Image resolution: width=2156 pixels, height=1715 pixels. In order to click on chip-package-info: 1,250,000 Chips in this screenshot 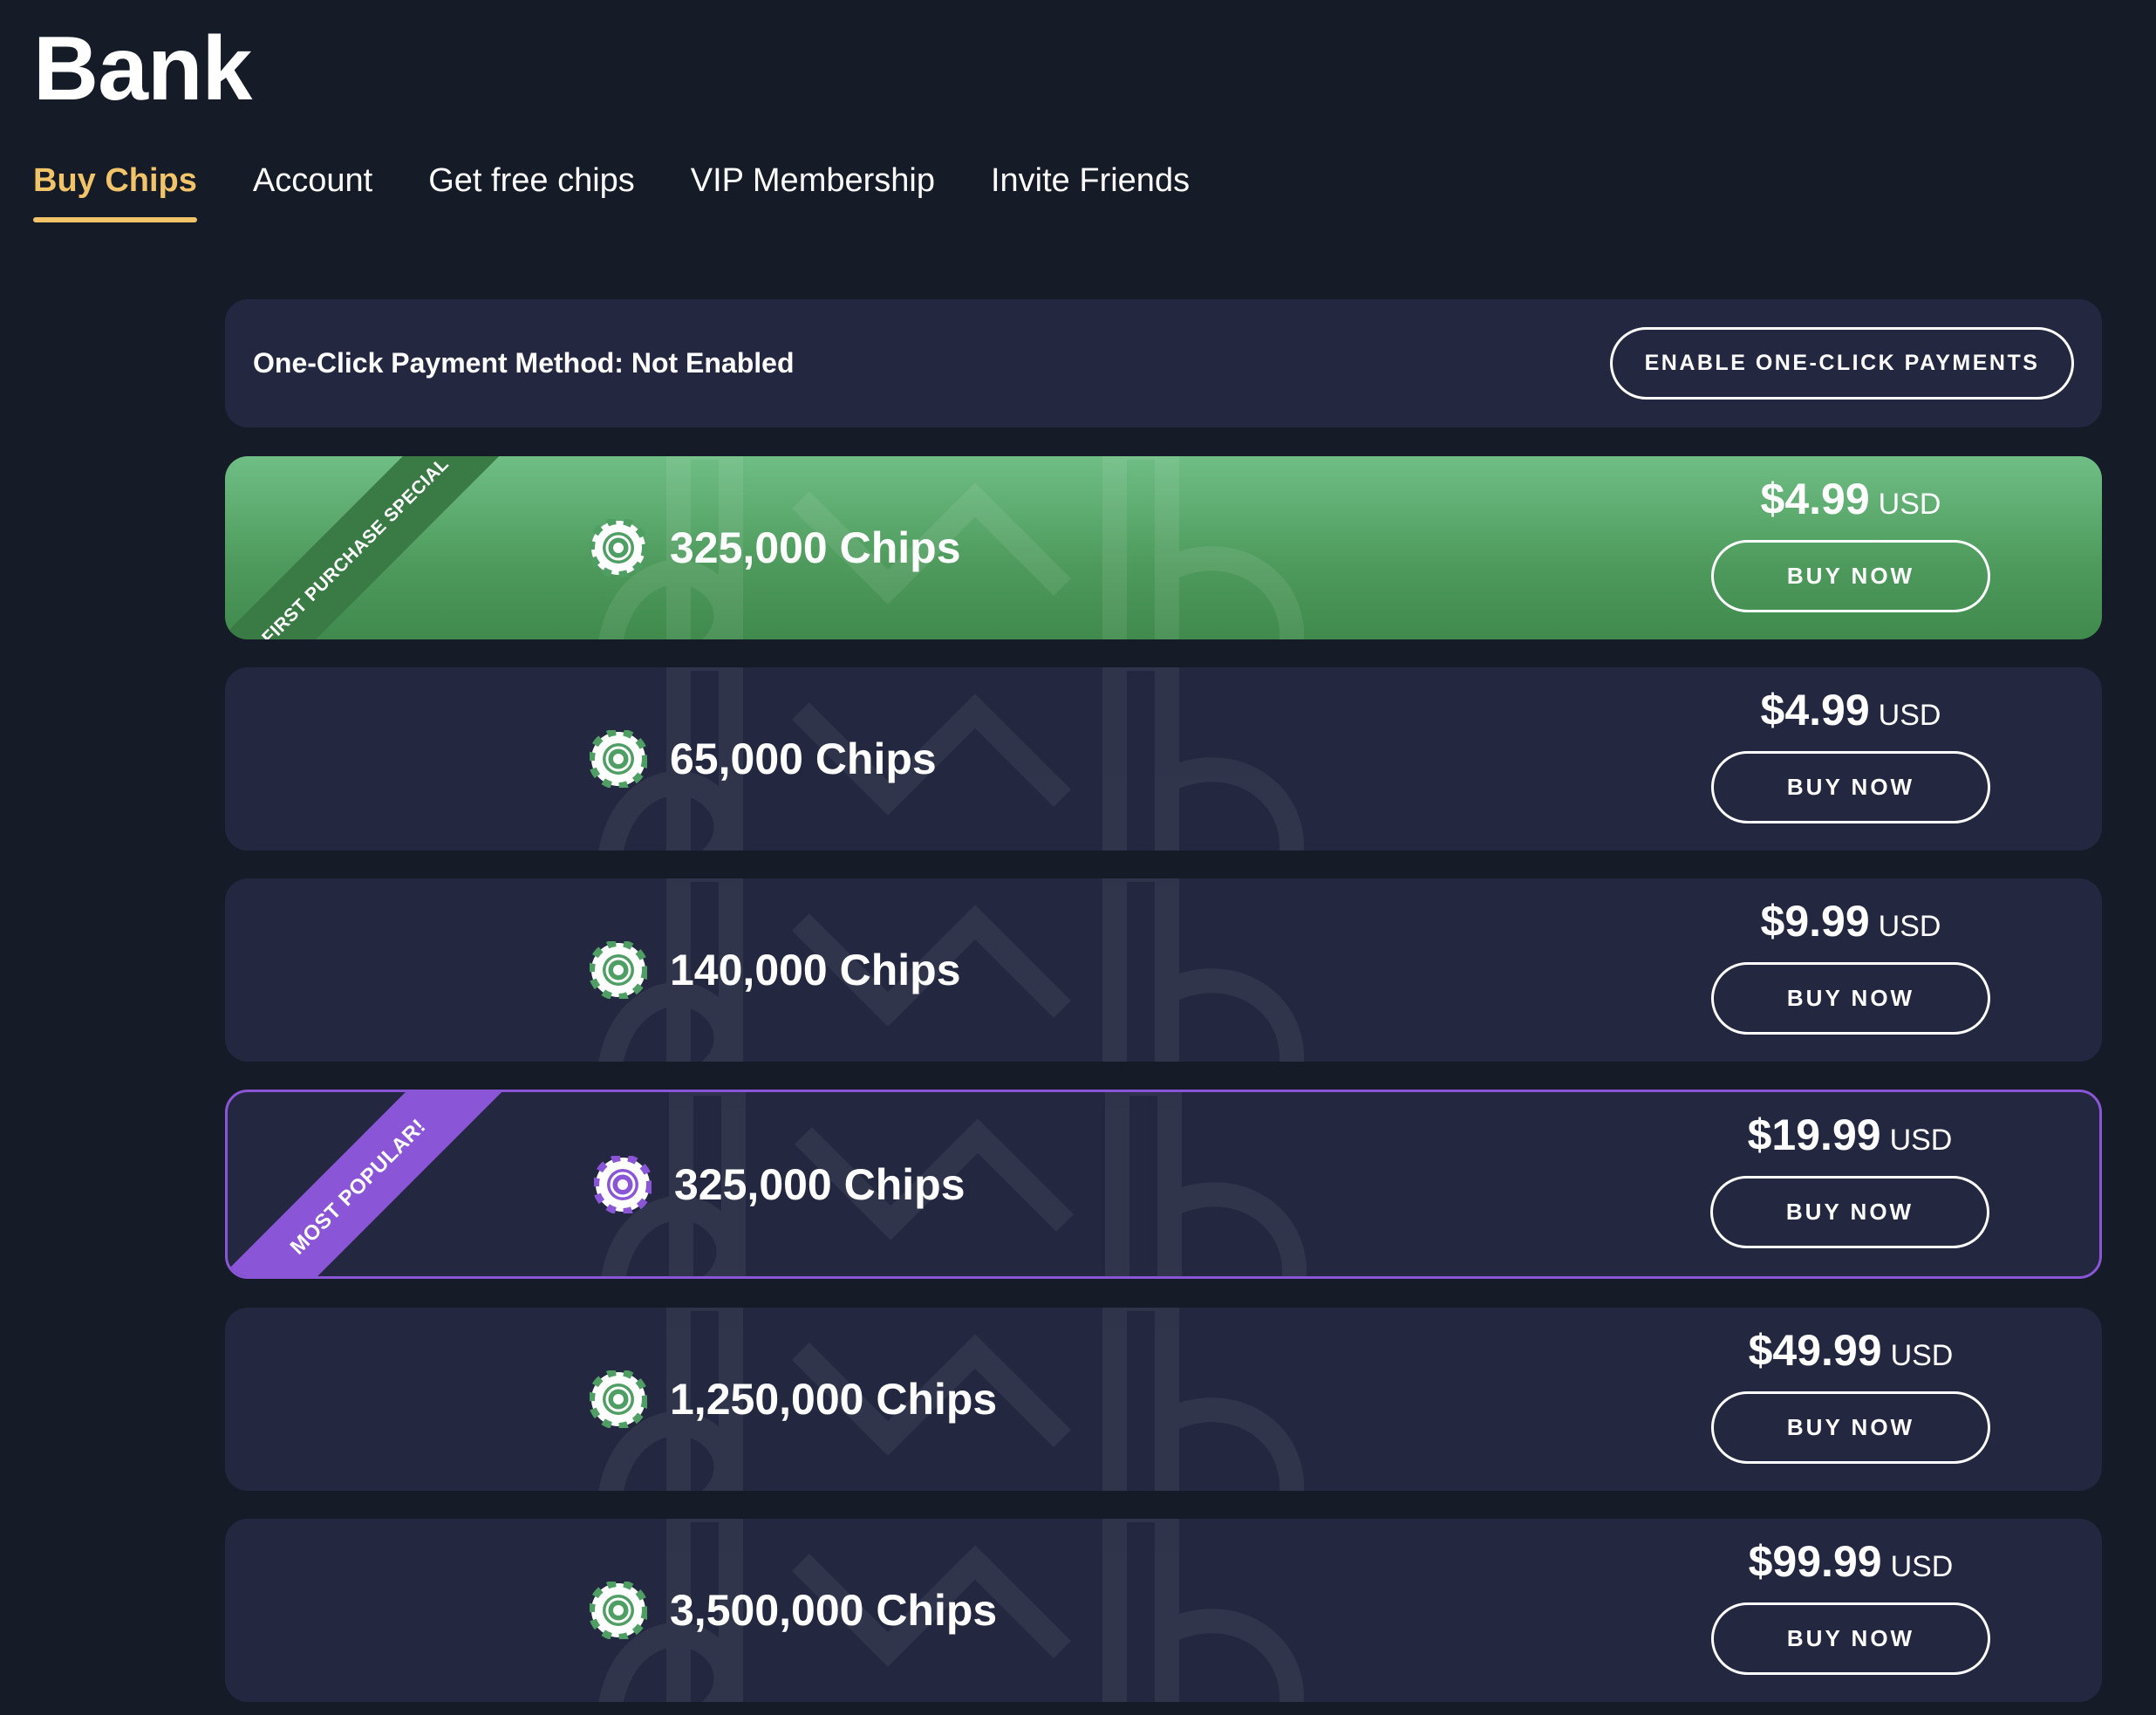, I will do `click(793, 1399)`.